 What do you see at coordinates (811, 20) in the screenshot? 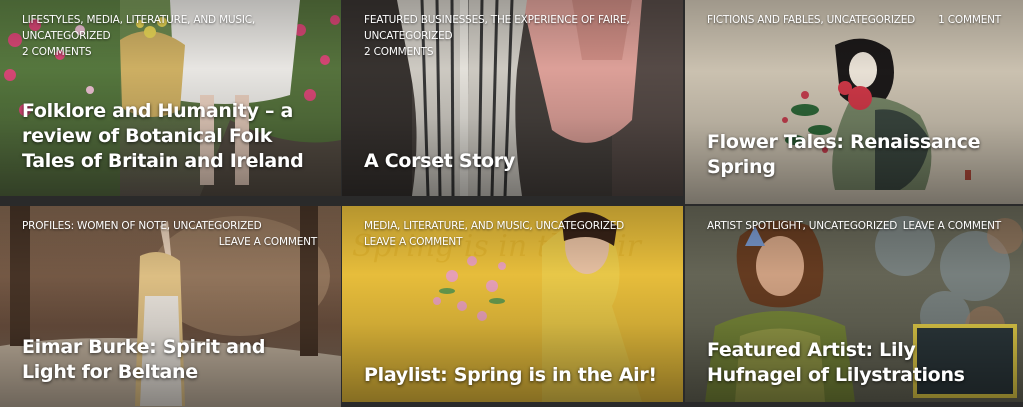
I see `post-categories-link: FICTIONS AND FABLES, UNCATEGORIZED` at bounding box center [811, 20].